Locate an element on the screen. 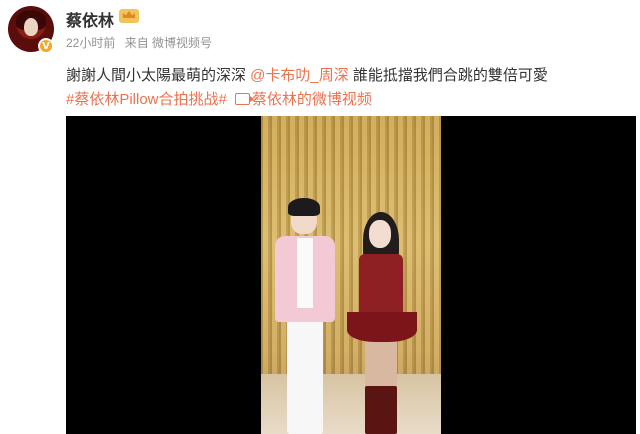 The image size is (640, 434). post-text-line-2: #蔡依林Pillow合拍挑战# 蔡依林的微博视频 is located at coordinates (219, 98).